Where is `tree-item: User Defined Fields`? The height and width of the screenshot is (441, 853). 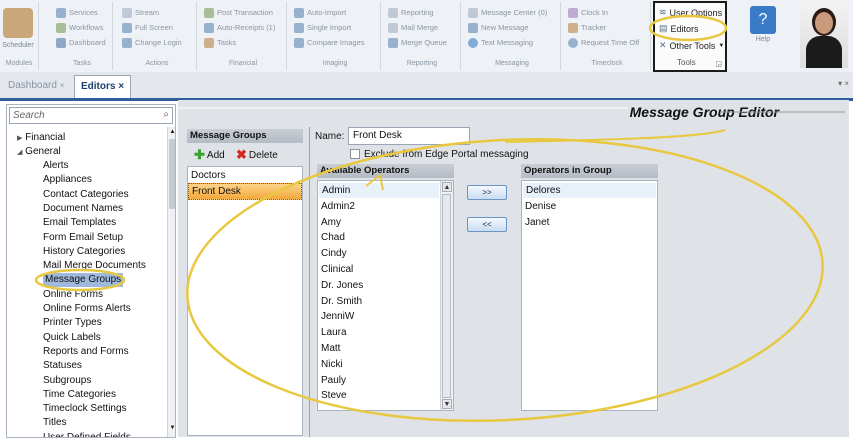 tree-item: User Defined Fields is located at coordinates (87, 434).